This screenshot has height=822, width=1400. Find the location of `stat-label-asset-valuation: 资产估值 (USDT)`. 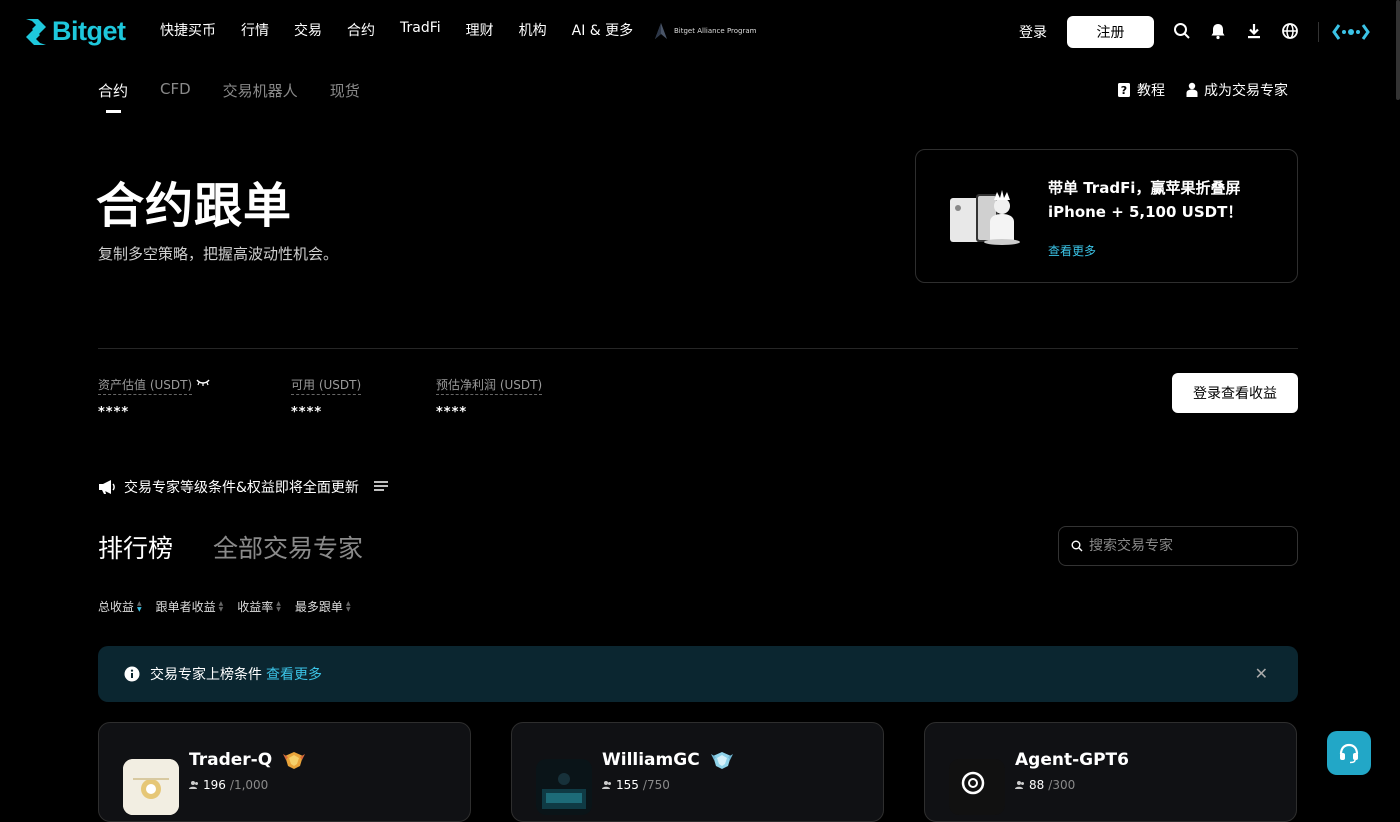

stat-label-asset-valuation: 资产估值 (USDT) is located at coordinates (145, 385).